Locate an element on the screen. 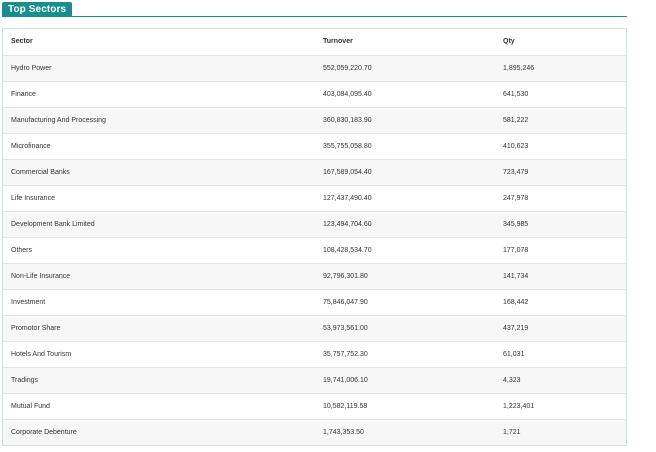 This screenshot has width=656, height=452. cell-sector: Others is located at coordinates (159, 250).